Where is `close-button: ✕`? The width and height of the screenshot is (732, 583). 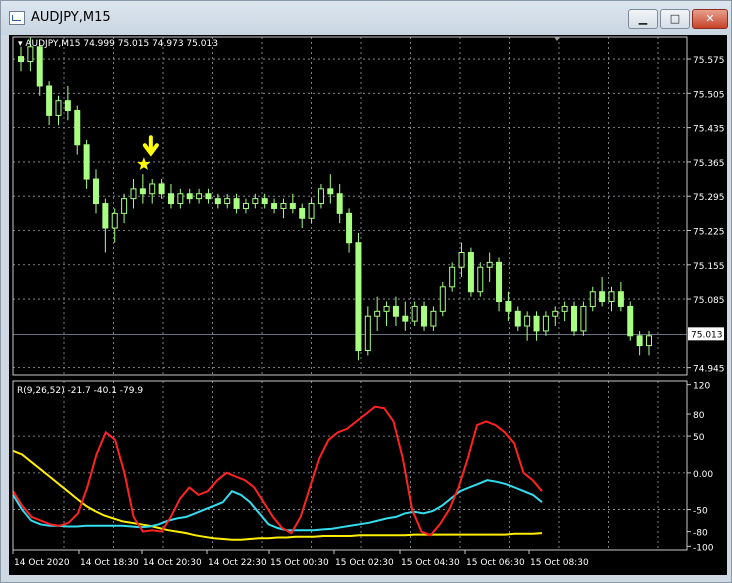 close-button: ✕ is located at coordinates (710, 19).